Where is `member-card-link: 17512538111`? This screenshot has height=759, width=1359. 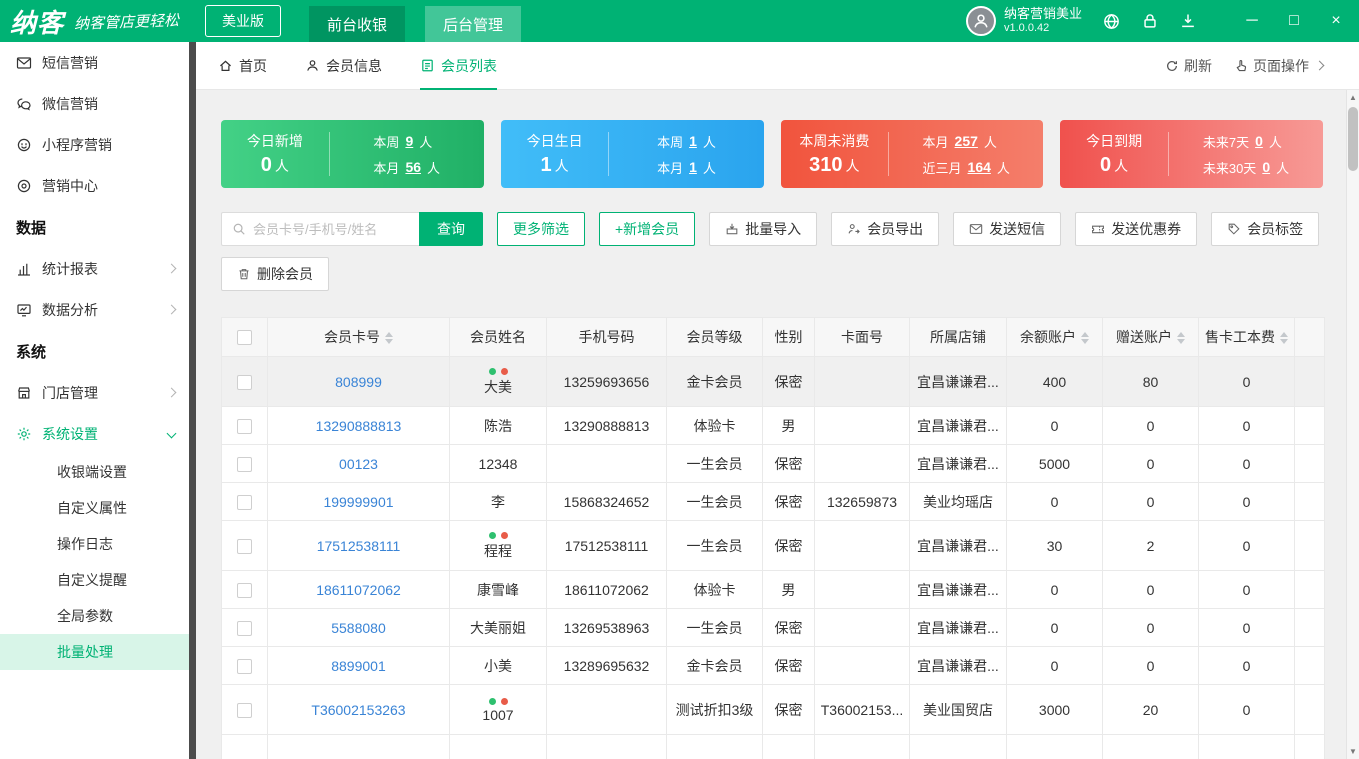 member-card-link: 17512538111 is located at coordinates (359, 546).